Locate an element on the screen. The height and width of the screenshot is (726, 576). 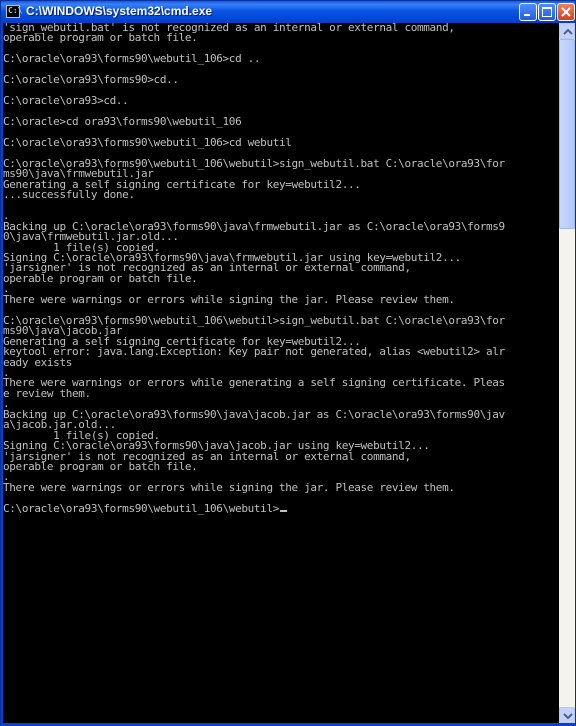
window-title: C:\WINDOWS\system32\cmd.exe is located at coordinates (119, 11).